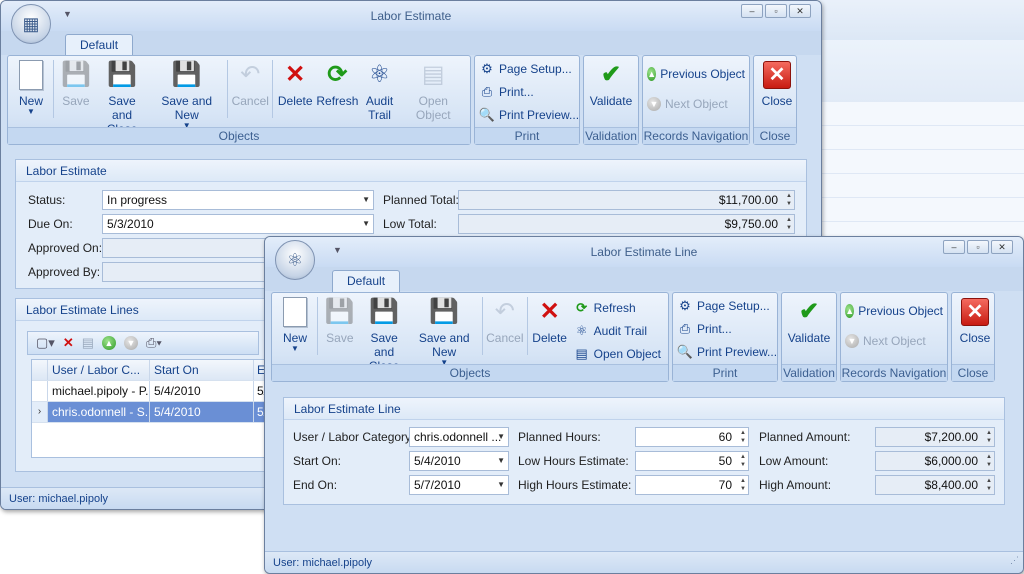 This screenshot has width=1024, height=574. What do you see at coordinates (692, 461) in the screenshot?
I see `low-hours-input: 50 ▲ ▼` at bounding box center [692, 461].